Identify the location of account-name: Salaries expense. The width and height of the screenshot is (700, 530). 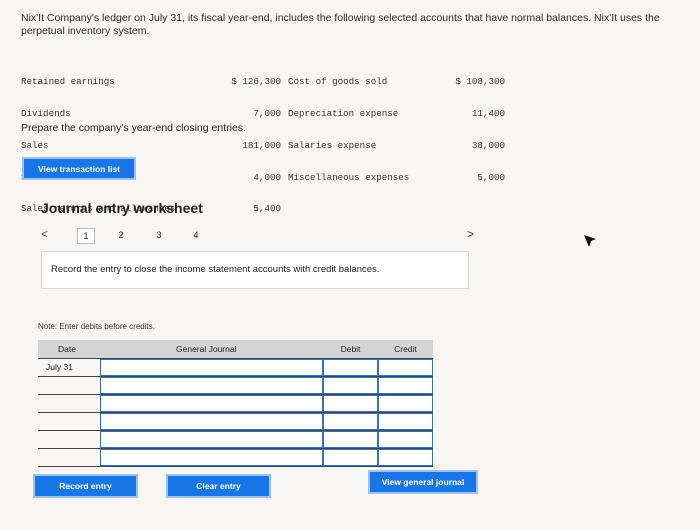
(332, 145).